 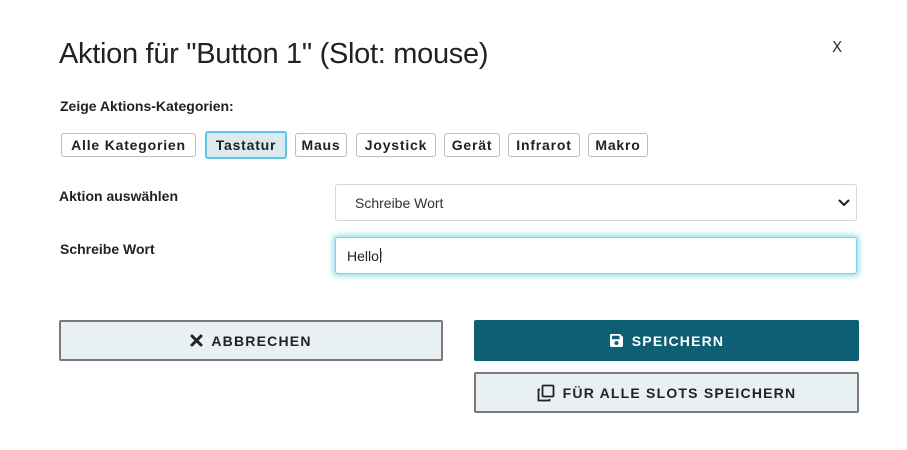 I want to click on close-icon: X, so click(x=837, y=47).